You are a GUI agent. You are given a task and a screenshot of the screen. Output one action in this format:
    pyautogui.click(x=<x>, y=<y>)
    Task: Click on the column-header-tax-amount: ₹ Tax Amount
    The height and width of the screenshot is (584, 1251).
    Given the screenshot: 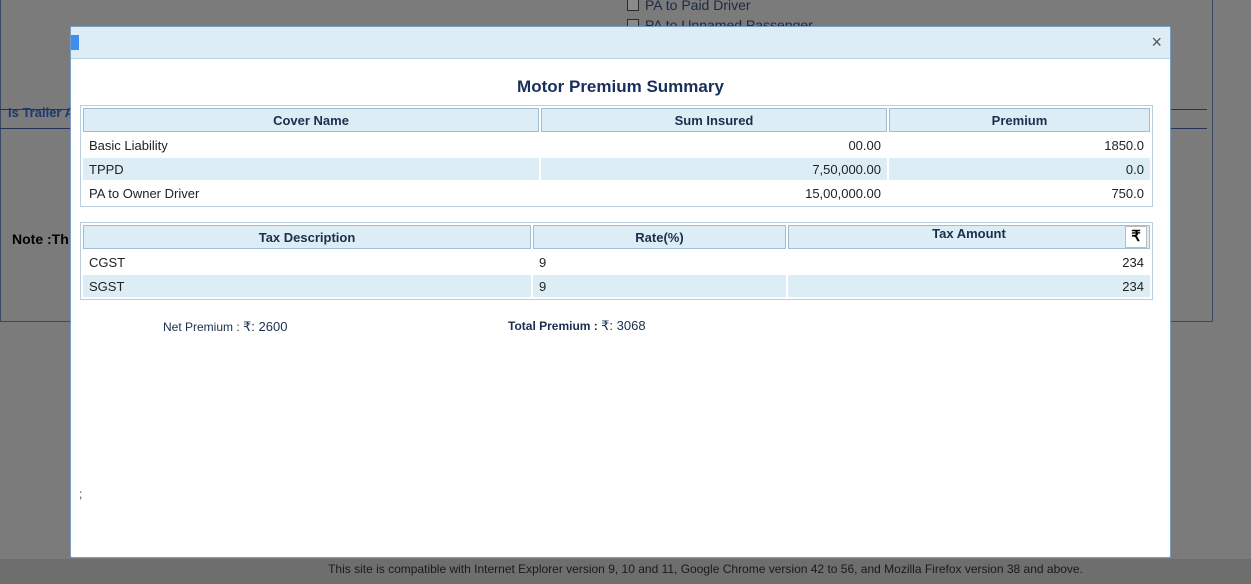 What is the action you would take?
    pyautogui.click(x=969, y=237)
    